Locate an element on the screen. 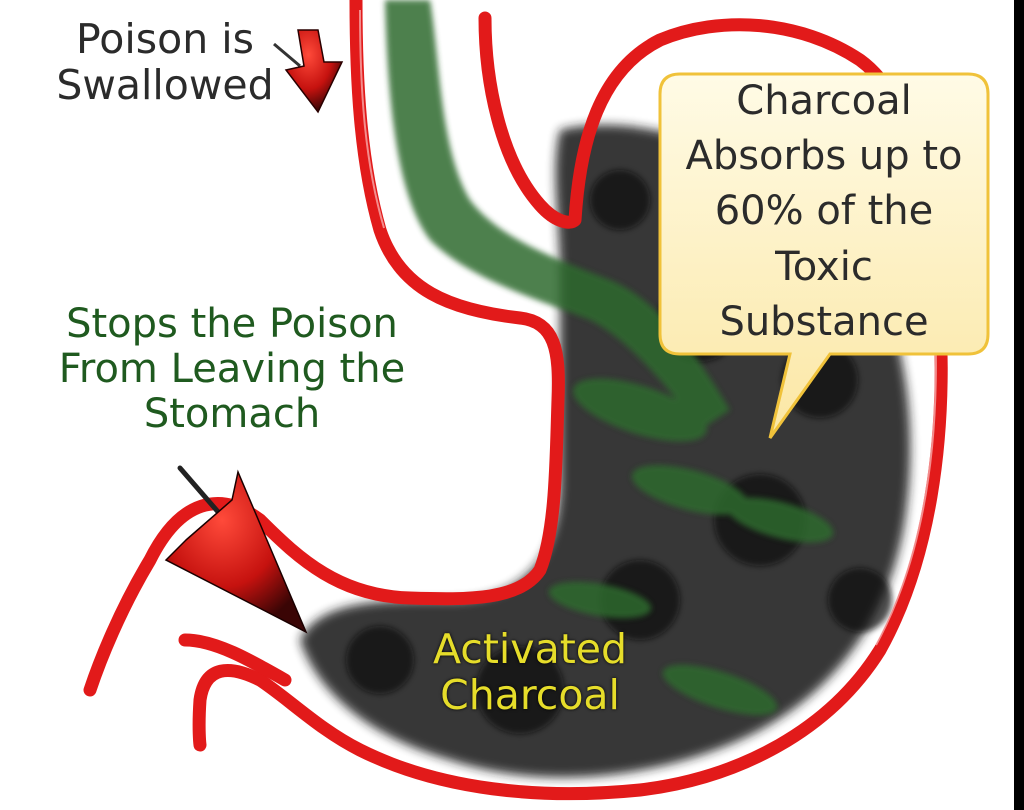 The image size is (1024, 810). activated-charcoal-label: Activated Charcoal is located at coordinates (530, 672).